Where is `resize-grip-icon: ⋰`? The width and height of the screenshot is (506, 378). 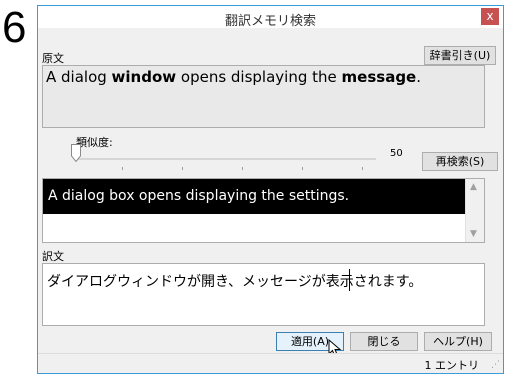
resize-grip-icon: ⋰ is located at coordinates (495, 365).